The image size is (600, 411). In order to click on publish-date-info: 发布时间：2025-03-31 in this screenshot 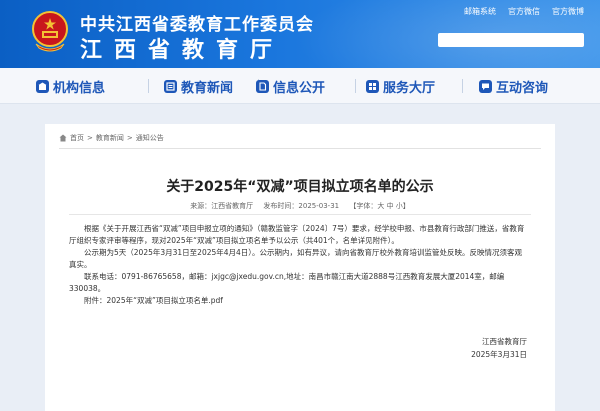, I will do `click(301, 206)`.